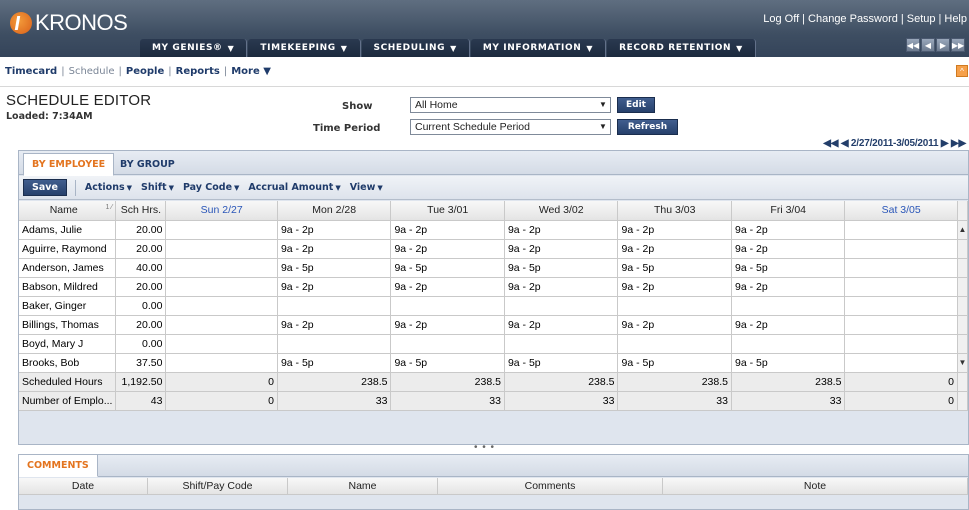  Describe the element at coordinates (366, 187) in the screenshot. I see `view-menu: View ▼` at that location.